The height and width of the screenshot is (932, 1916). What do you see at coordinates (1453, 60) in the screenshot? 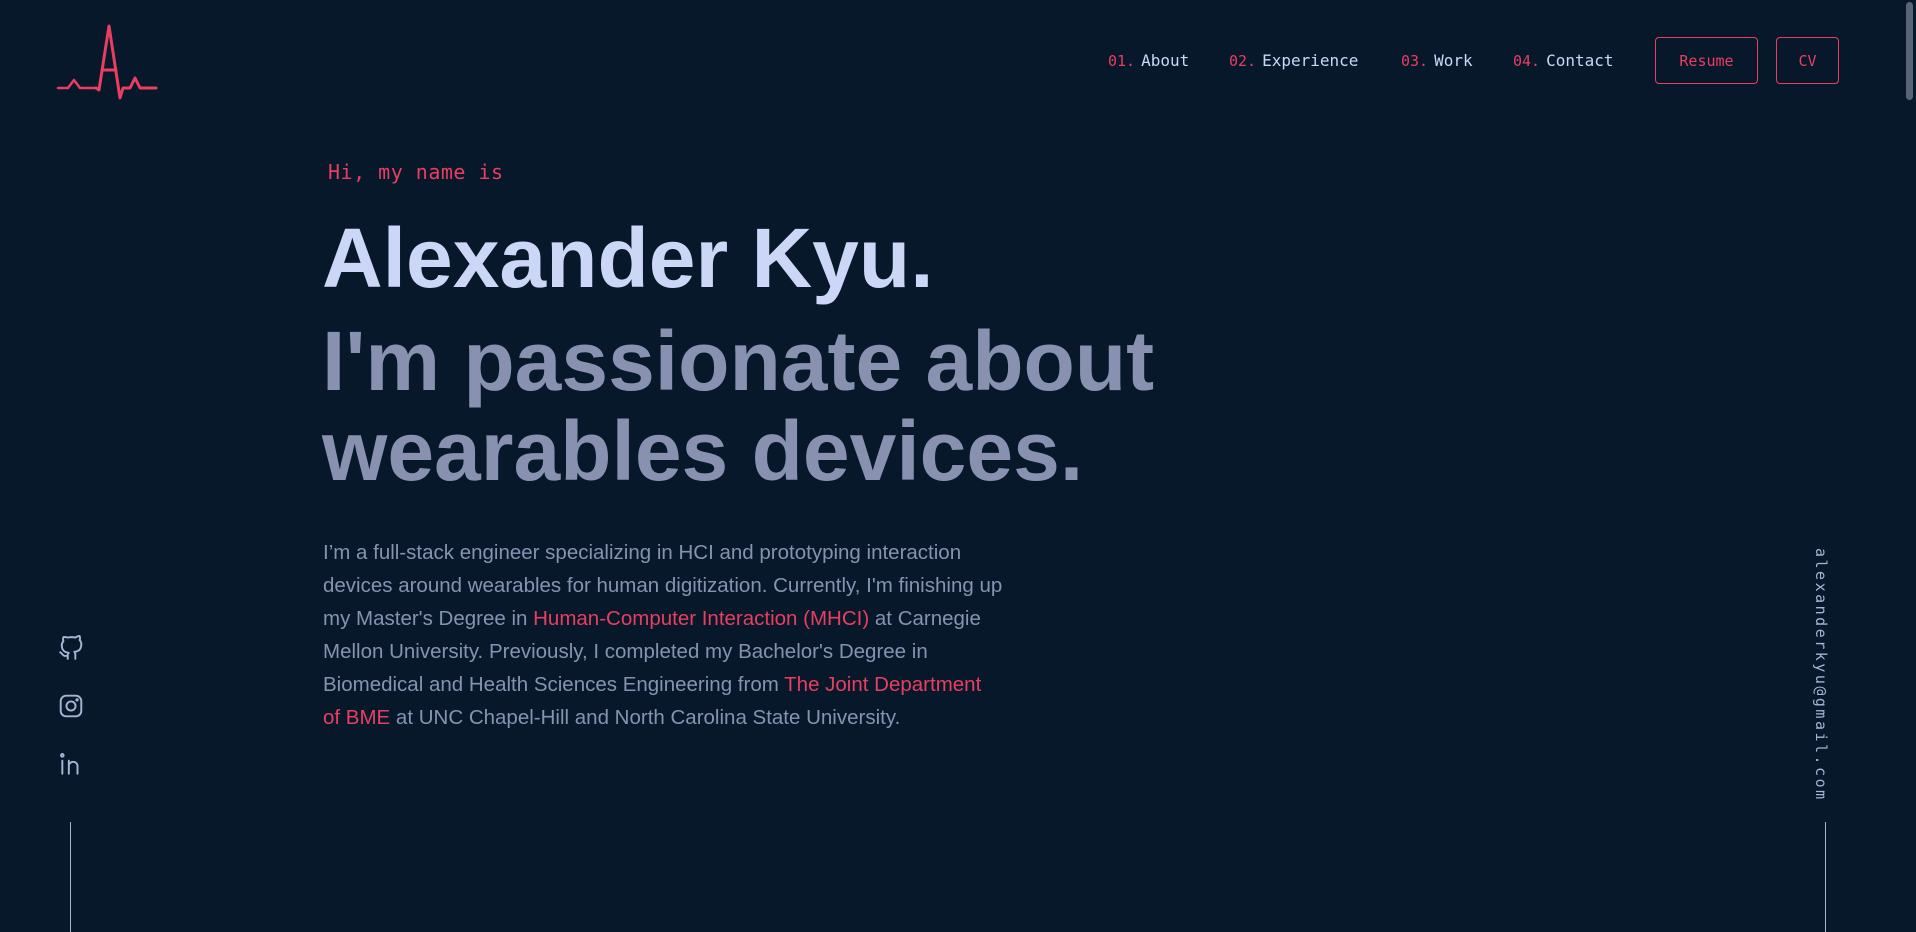
I see `nav-label: Work` at bounding box center [1453, 60].